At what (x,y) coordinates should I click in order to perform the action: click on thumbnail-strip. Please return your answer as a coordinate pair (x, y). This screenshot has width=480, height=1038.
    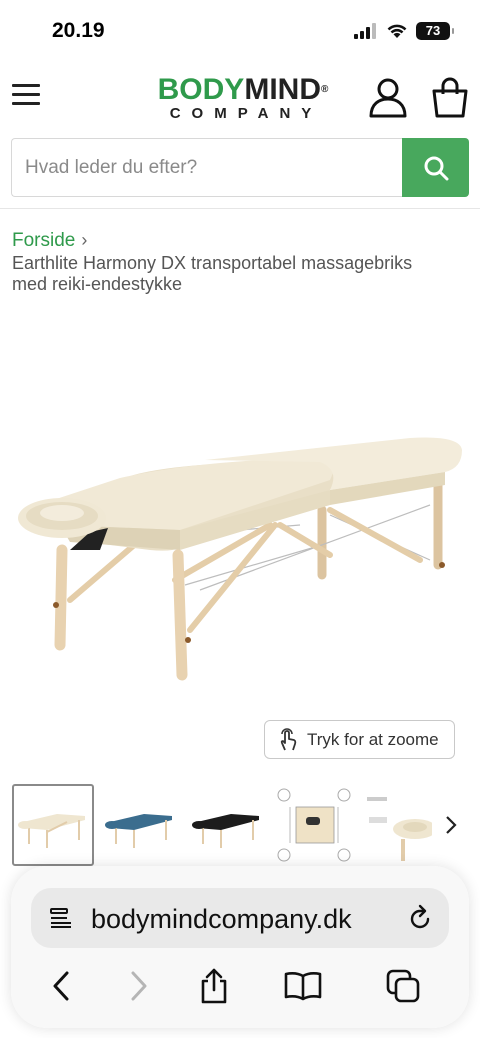
    Looking at the image, I should click on (246, 825).